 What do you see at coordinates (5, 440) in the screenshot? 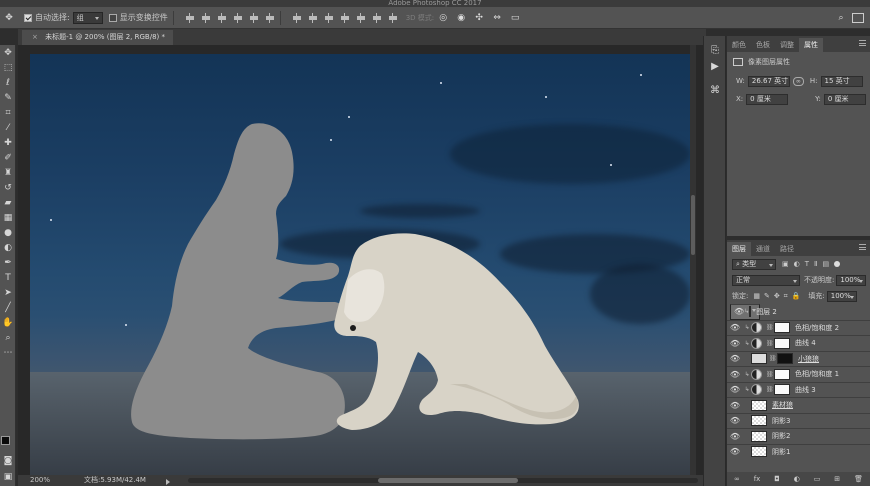
I see `foreground-color-swatch` at bounding box center [5, 440].